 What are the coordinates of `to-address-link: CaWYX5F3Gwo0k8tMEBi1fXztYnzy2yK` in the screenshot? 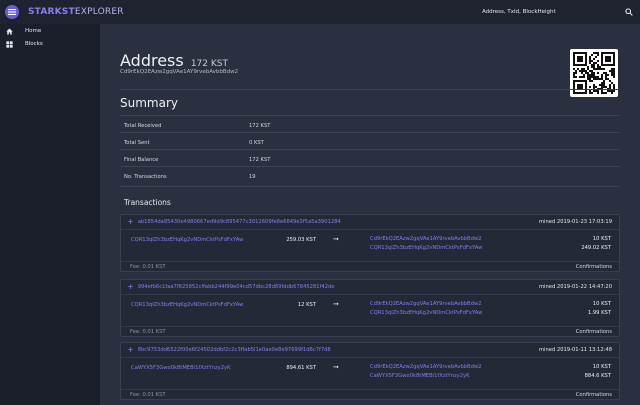 It's located at (420, 376).